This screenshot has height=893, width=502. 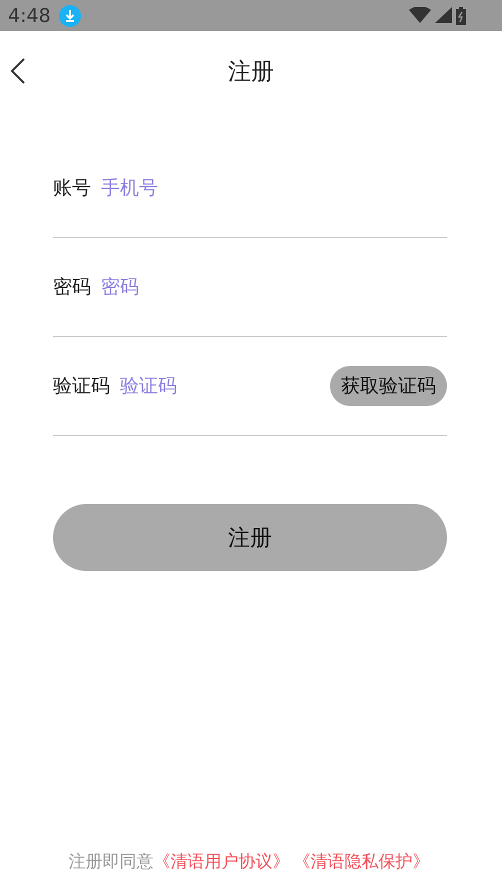 I want to click on download-icon, so click(x=69, y=15).